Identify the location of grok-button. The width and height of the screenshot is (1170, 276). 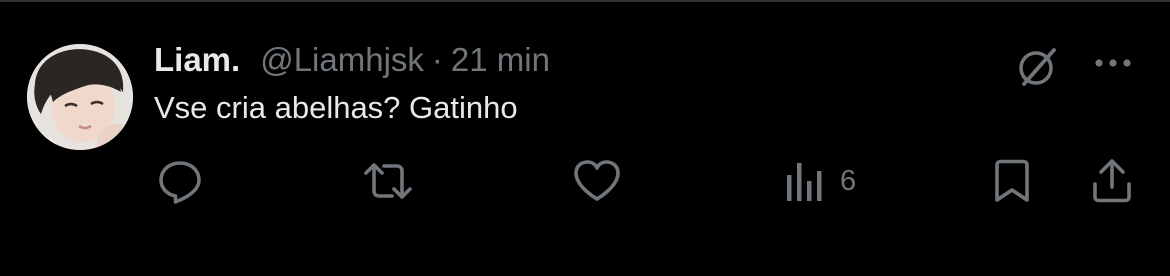
(1037, 67).